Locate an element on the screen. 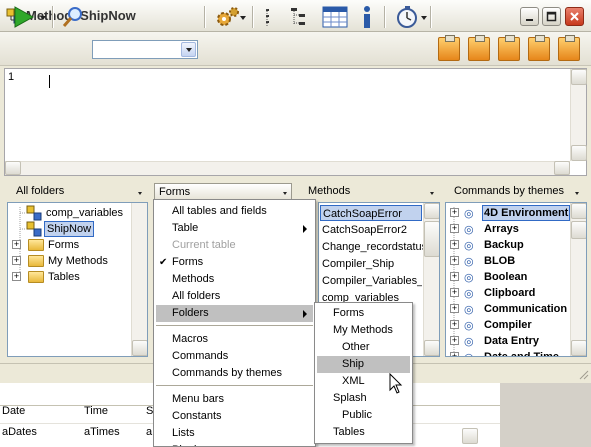 The image size is (591, 447). clipboard-2-icon is located at coordinates (479, 48).